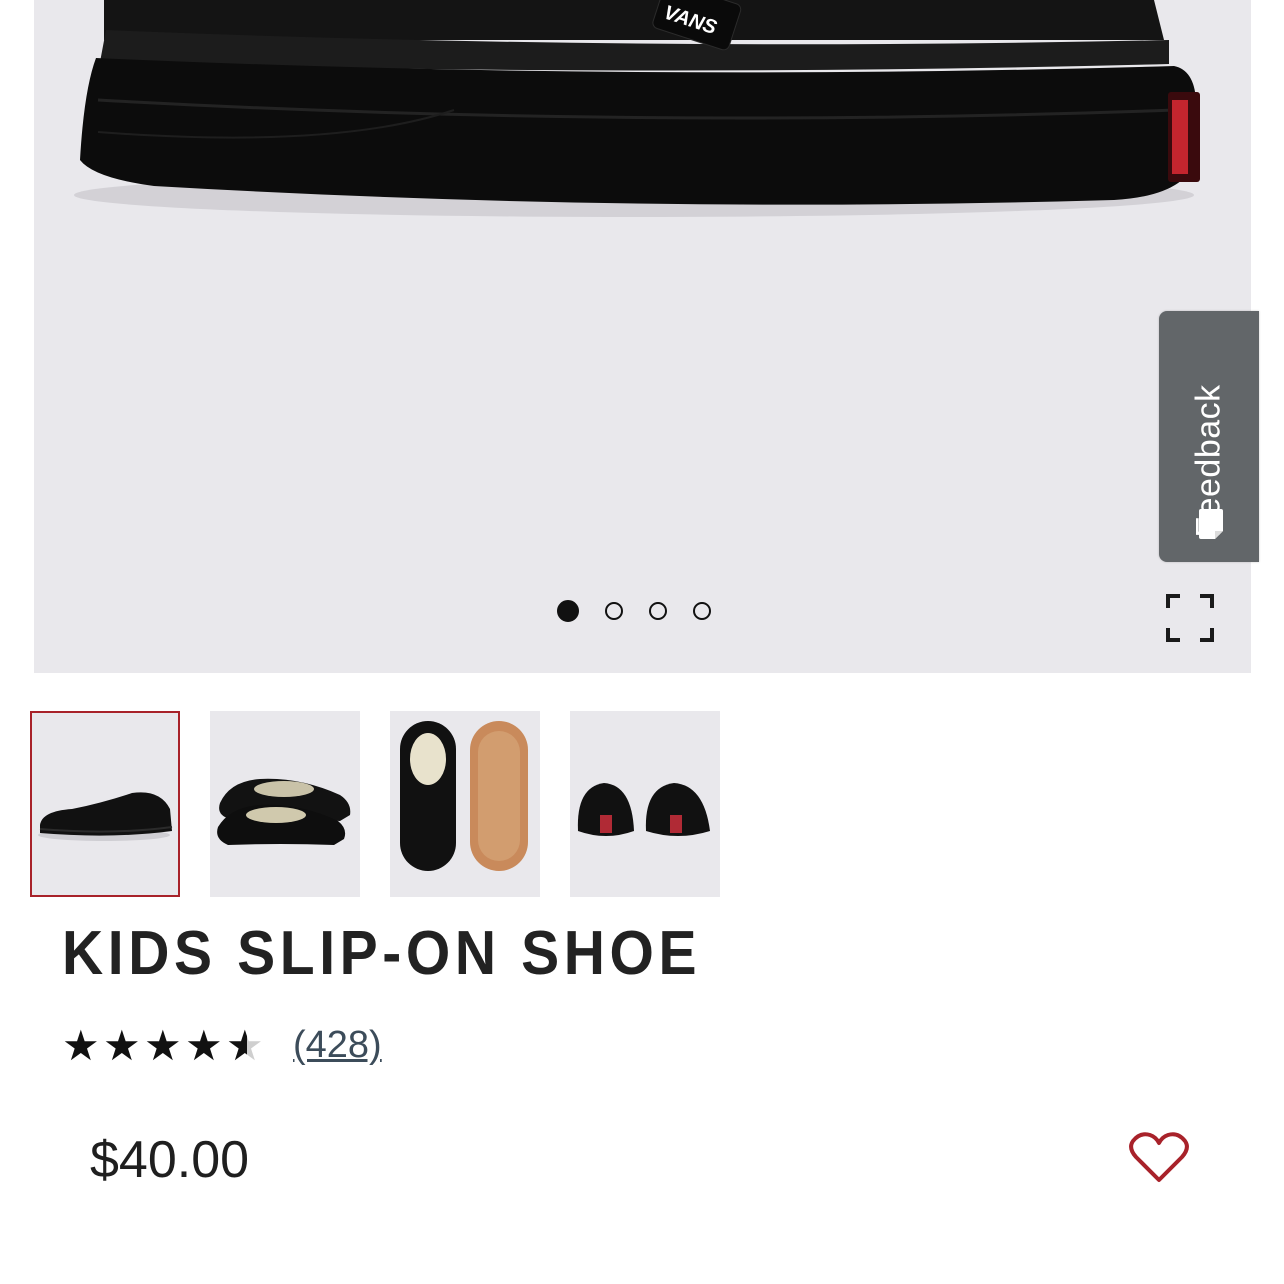  I want to click on hero-shoe-image: VANS, so click(637, 108).